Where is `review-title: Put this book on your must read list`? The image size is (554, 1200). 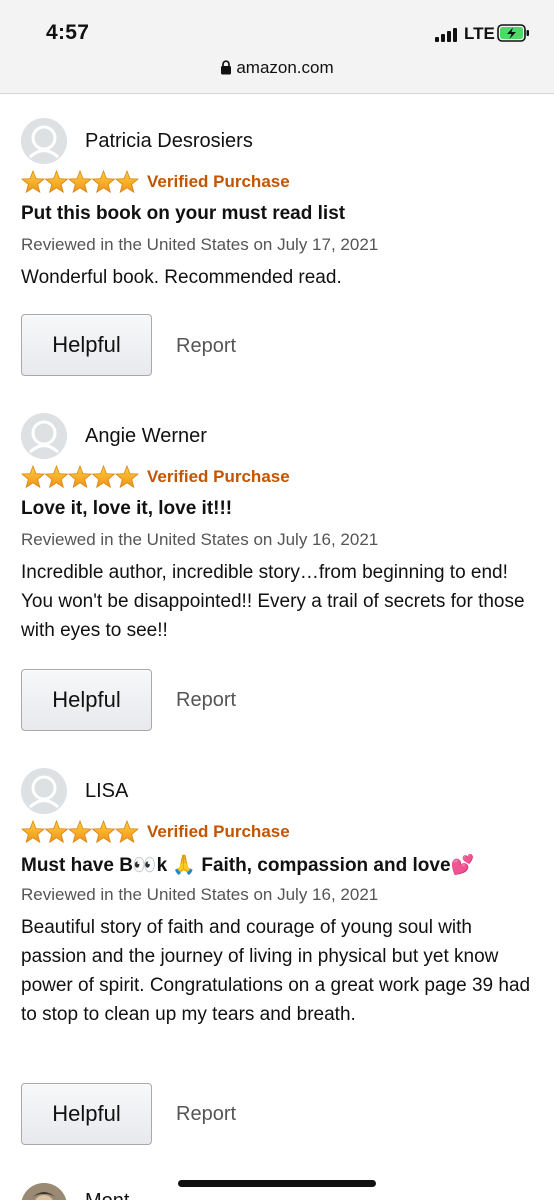
review-title: Put this book on your must read list is located at coordinates (183, 214).